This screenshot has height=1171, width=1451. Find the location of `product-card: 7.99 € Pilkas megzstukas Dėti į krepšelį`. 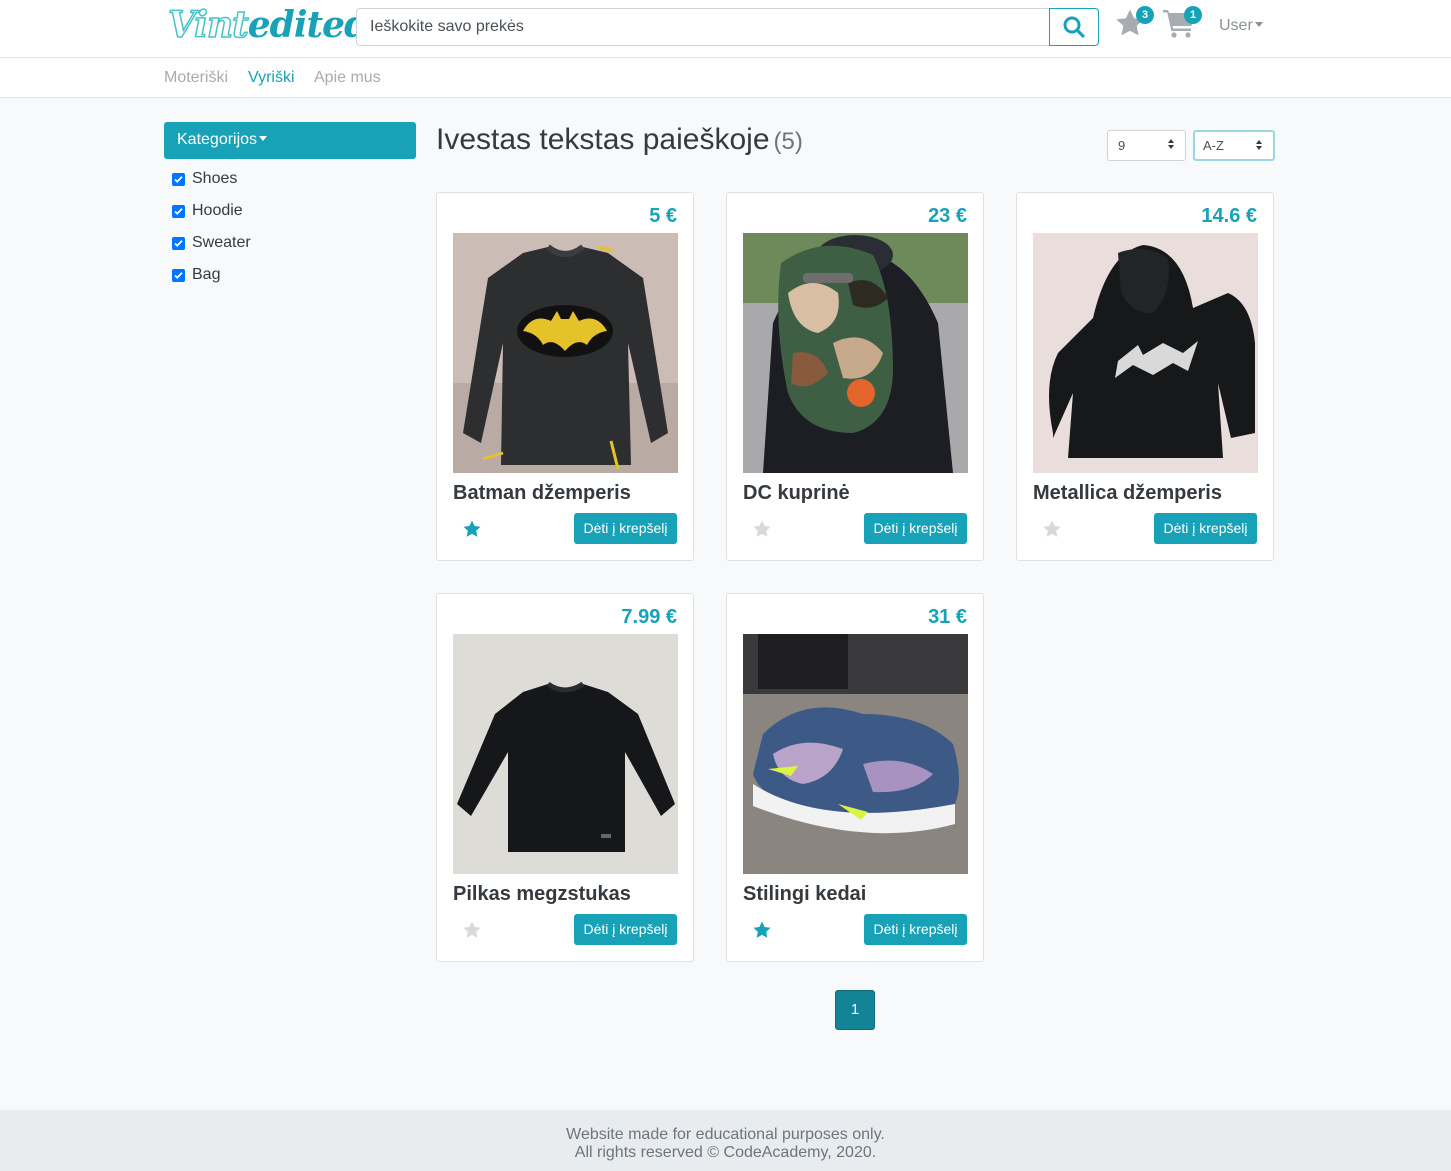

product-card: 7.99 € Pilkas megzstukas Dėti į krepšelį is located at coordinates (565, 777).